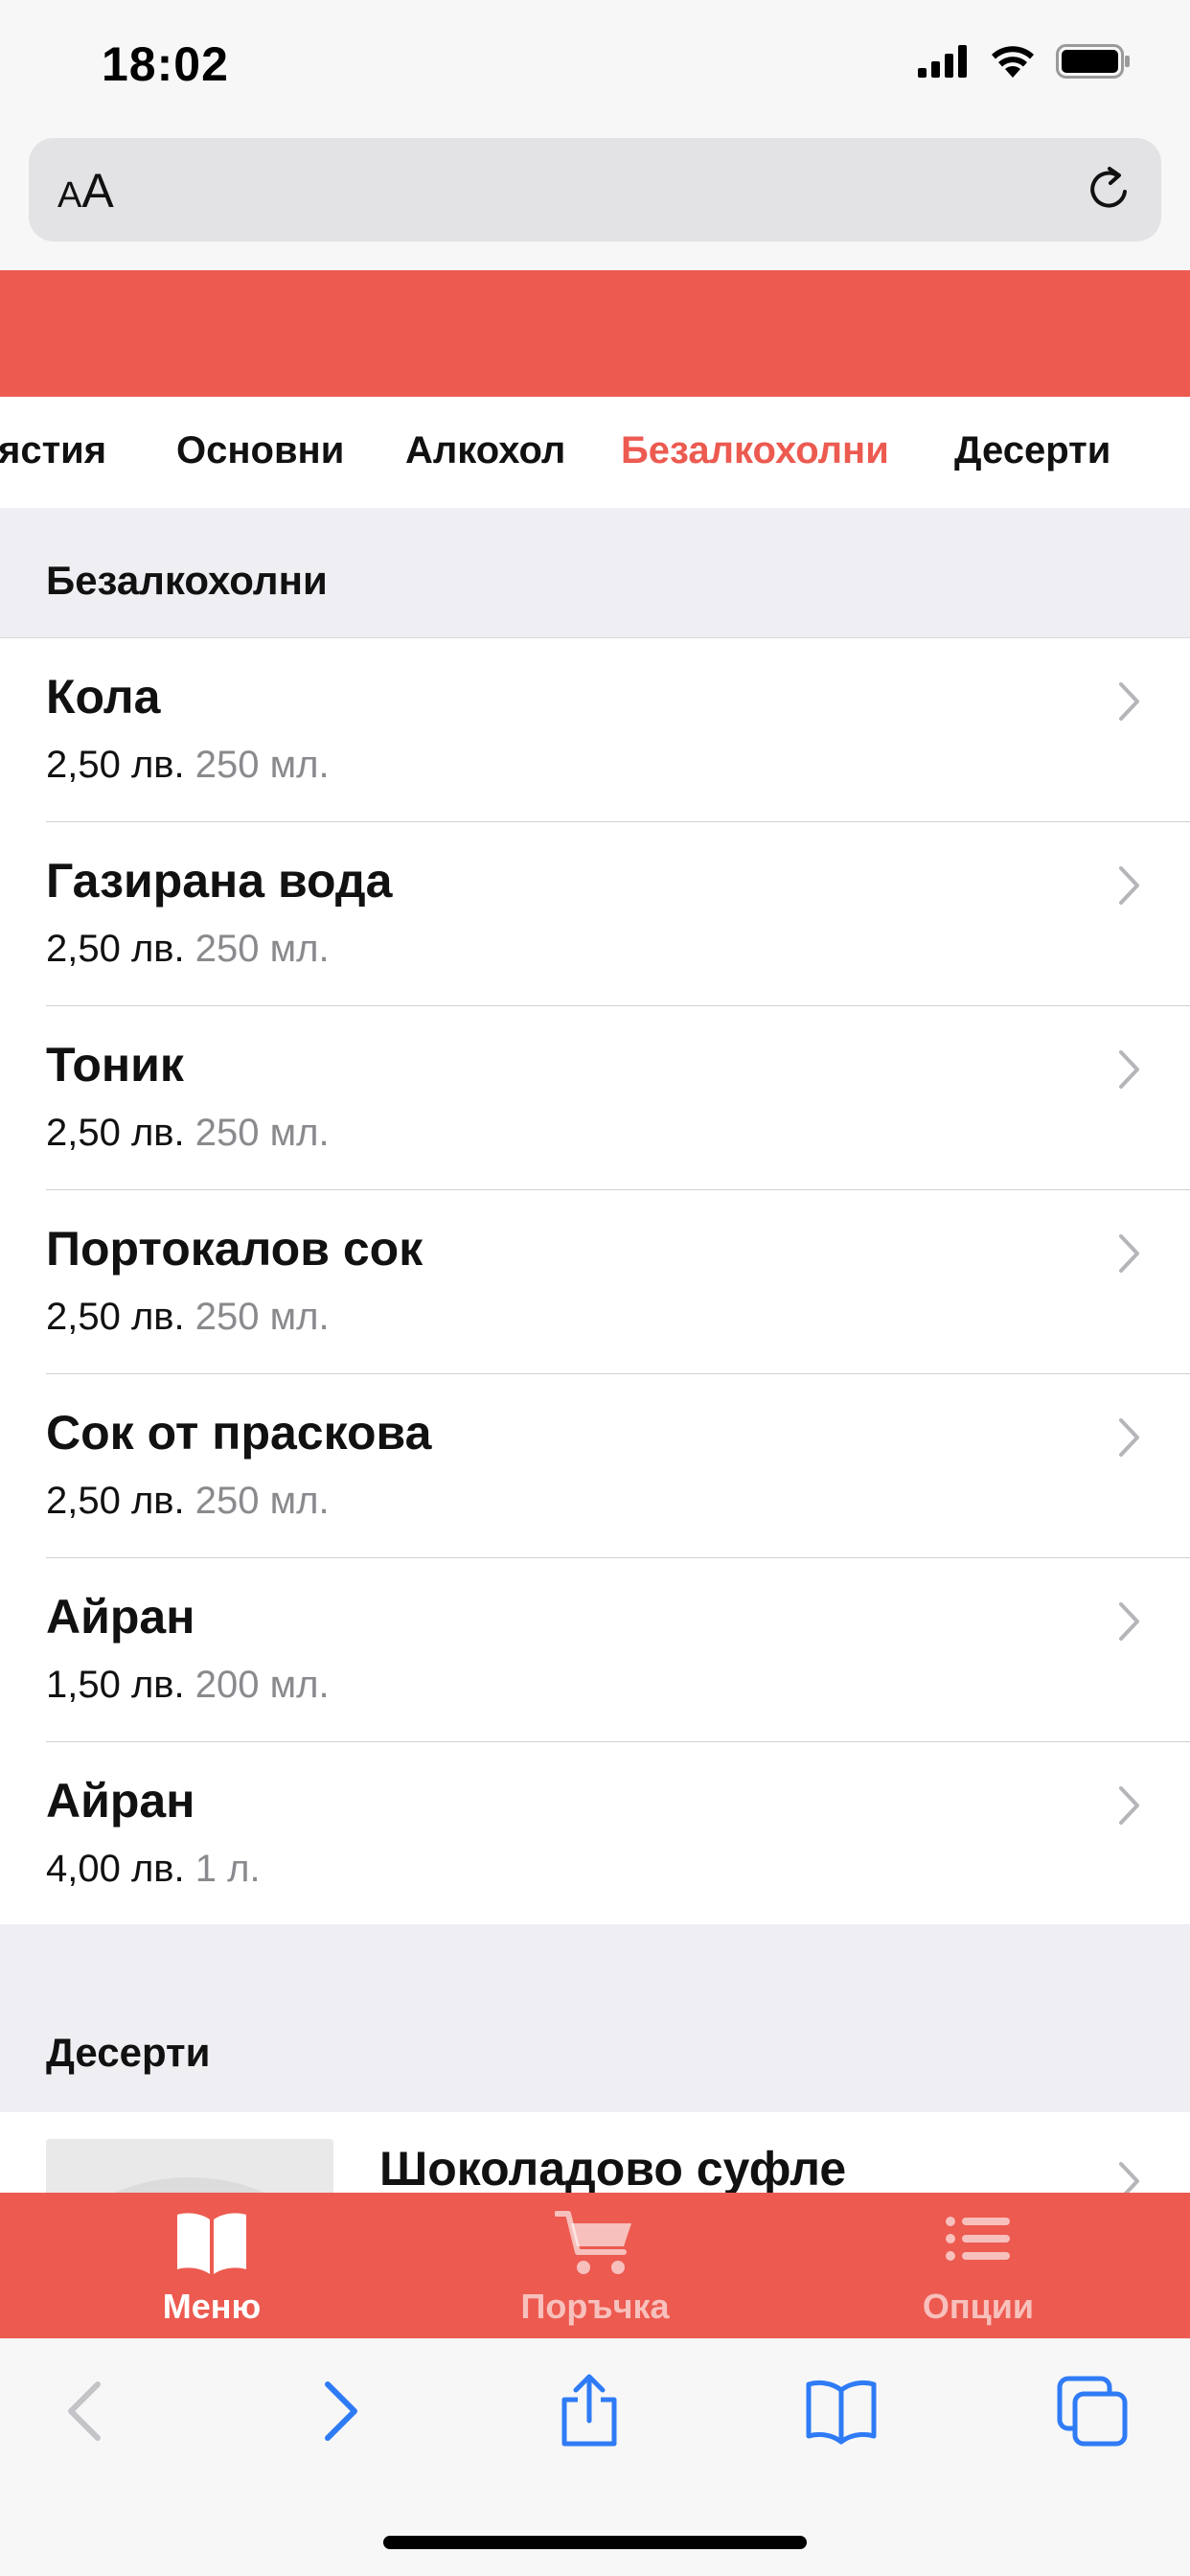  What do you see at coordinates (595, 2542) in the screenshot?
I see `home-indicator` at bounding box center [595, 2542].